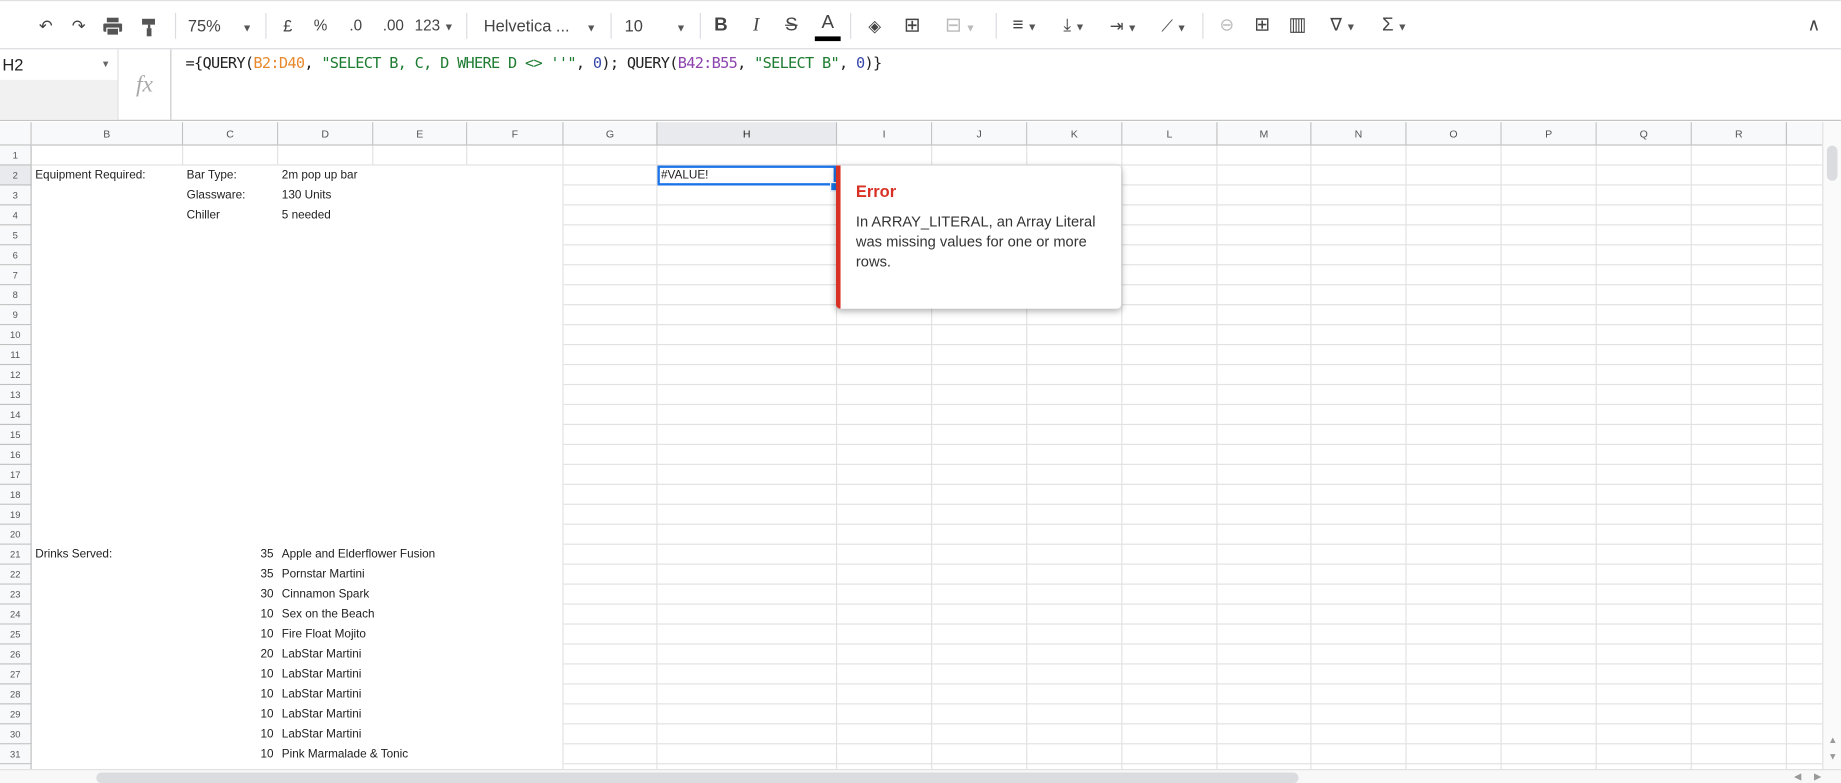 This screenshot has width=1841, height=783. Describe the element at coordinates (658, 26) in the screenshot. I see `font-size-select: 10 ▼` at that location.